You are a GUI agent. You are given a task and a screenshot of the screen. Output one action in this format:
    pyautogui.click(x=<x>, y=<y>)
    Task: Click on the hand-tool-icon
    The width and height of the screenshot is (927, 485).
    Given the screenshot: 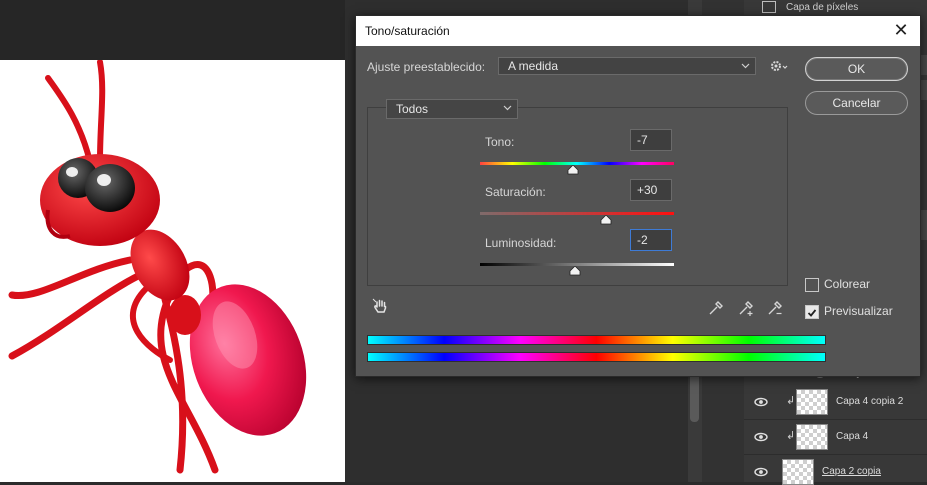 What is the action you would take?
    pyautogui.click(x=381, y=307)
    